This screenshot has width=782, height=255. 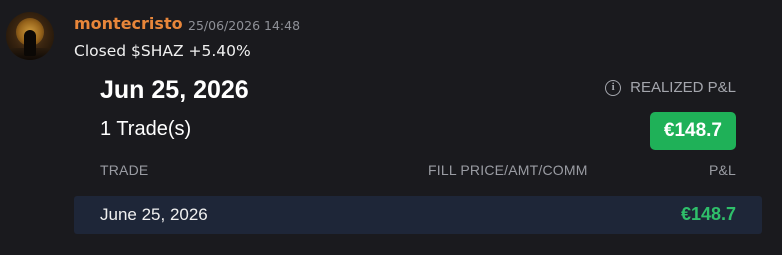 What do you see at coordinates (124, 170) in the screenshot?
I see `column-header-trade: TRADE` at bounding box center [124, 170].